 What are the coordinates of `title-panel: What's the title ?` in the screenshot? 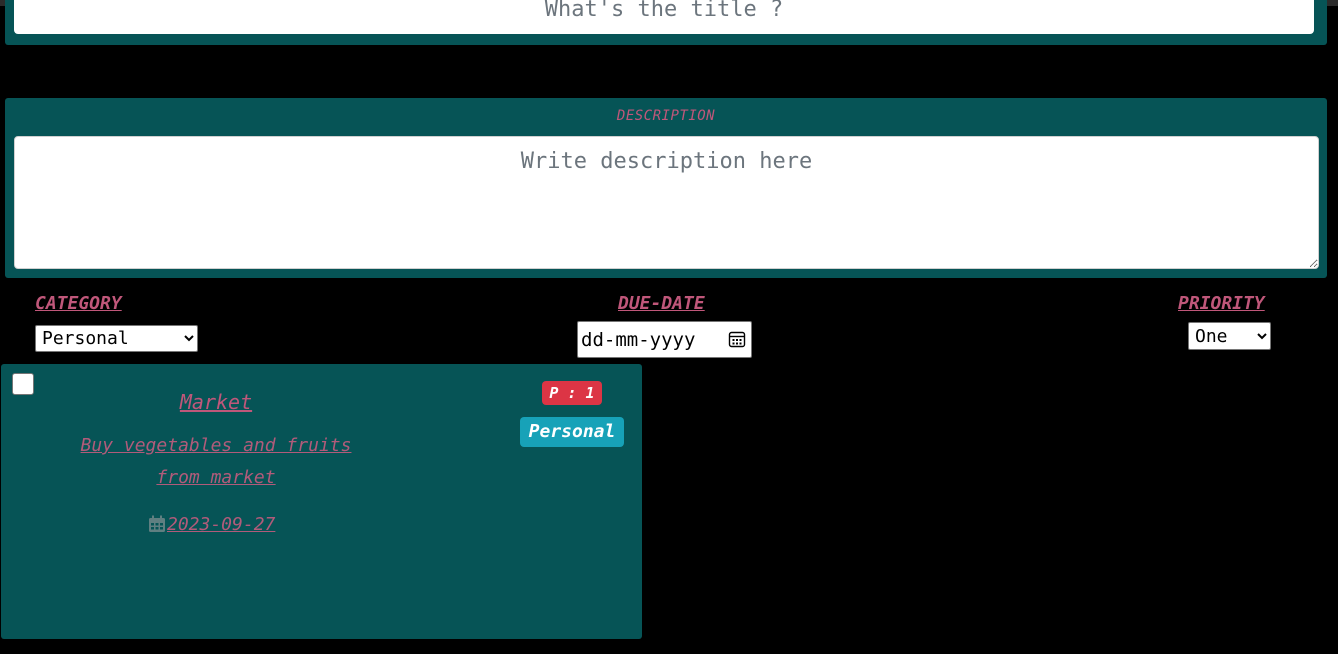 It's located at (666, 22).